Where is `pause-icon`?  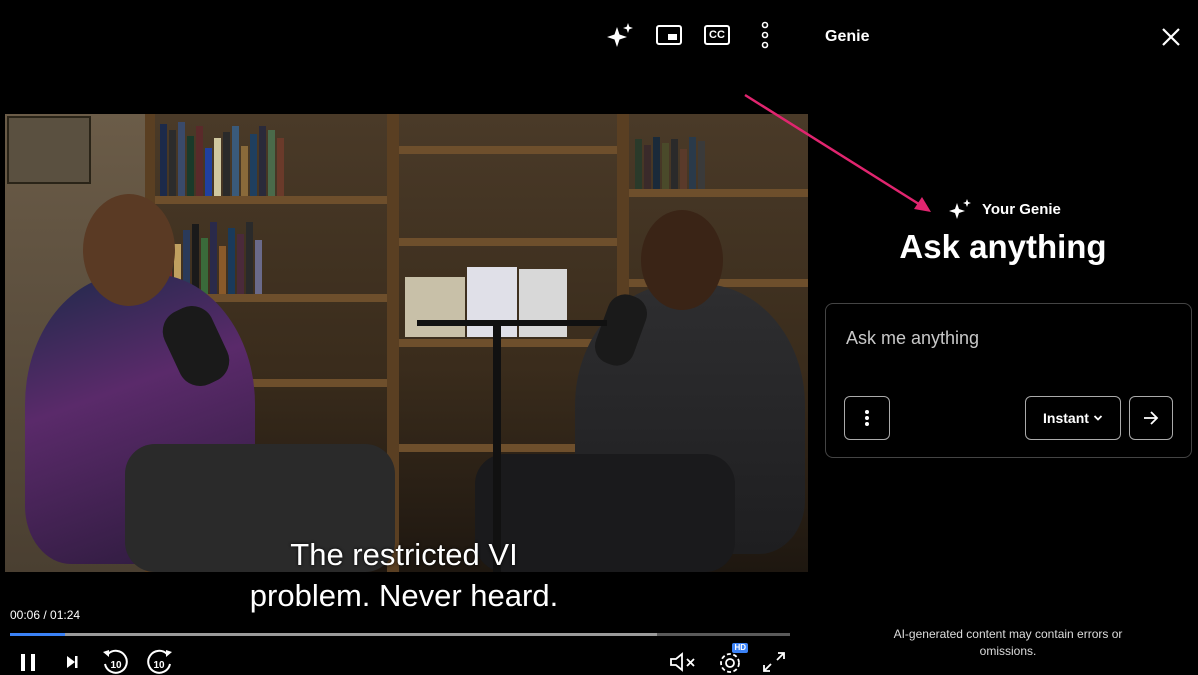
pause-icon is located at coordinates (28, 662).